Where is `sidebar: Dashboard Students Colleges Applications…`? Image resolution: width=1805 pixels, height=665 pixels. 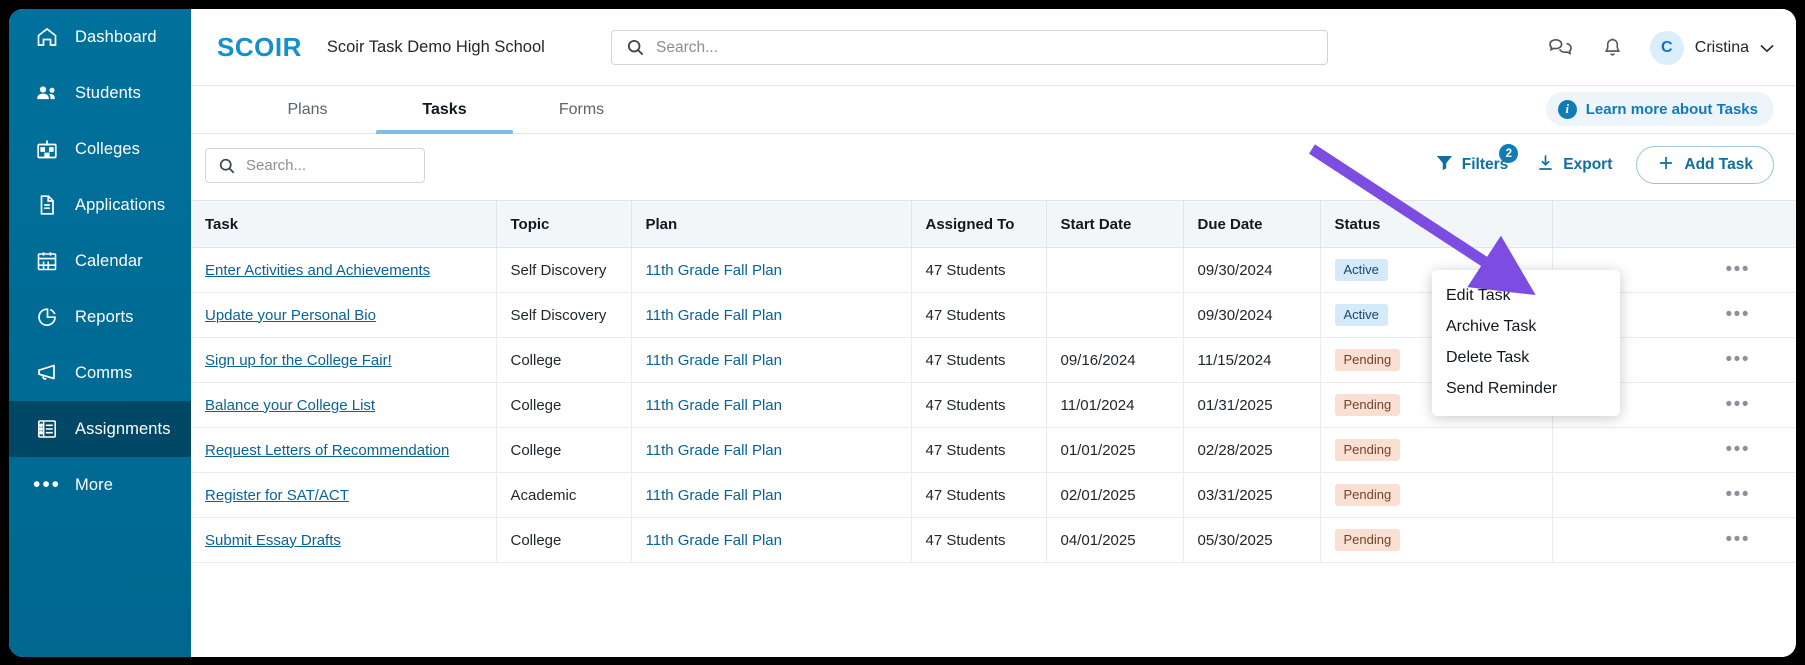
sidebar: Dashboard Students Colleges Applications… is located at coordinates (100, 333).